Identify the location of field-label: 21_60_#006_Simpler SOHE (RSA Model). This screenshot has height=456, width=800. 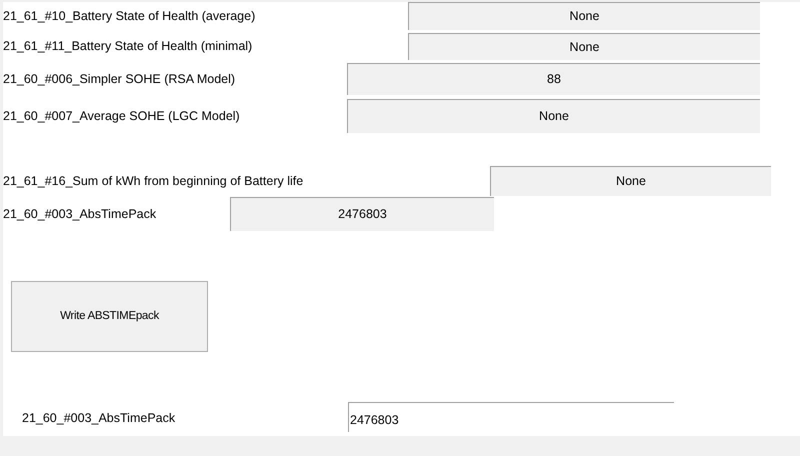
(119, 79).